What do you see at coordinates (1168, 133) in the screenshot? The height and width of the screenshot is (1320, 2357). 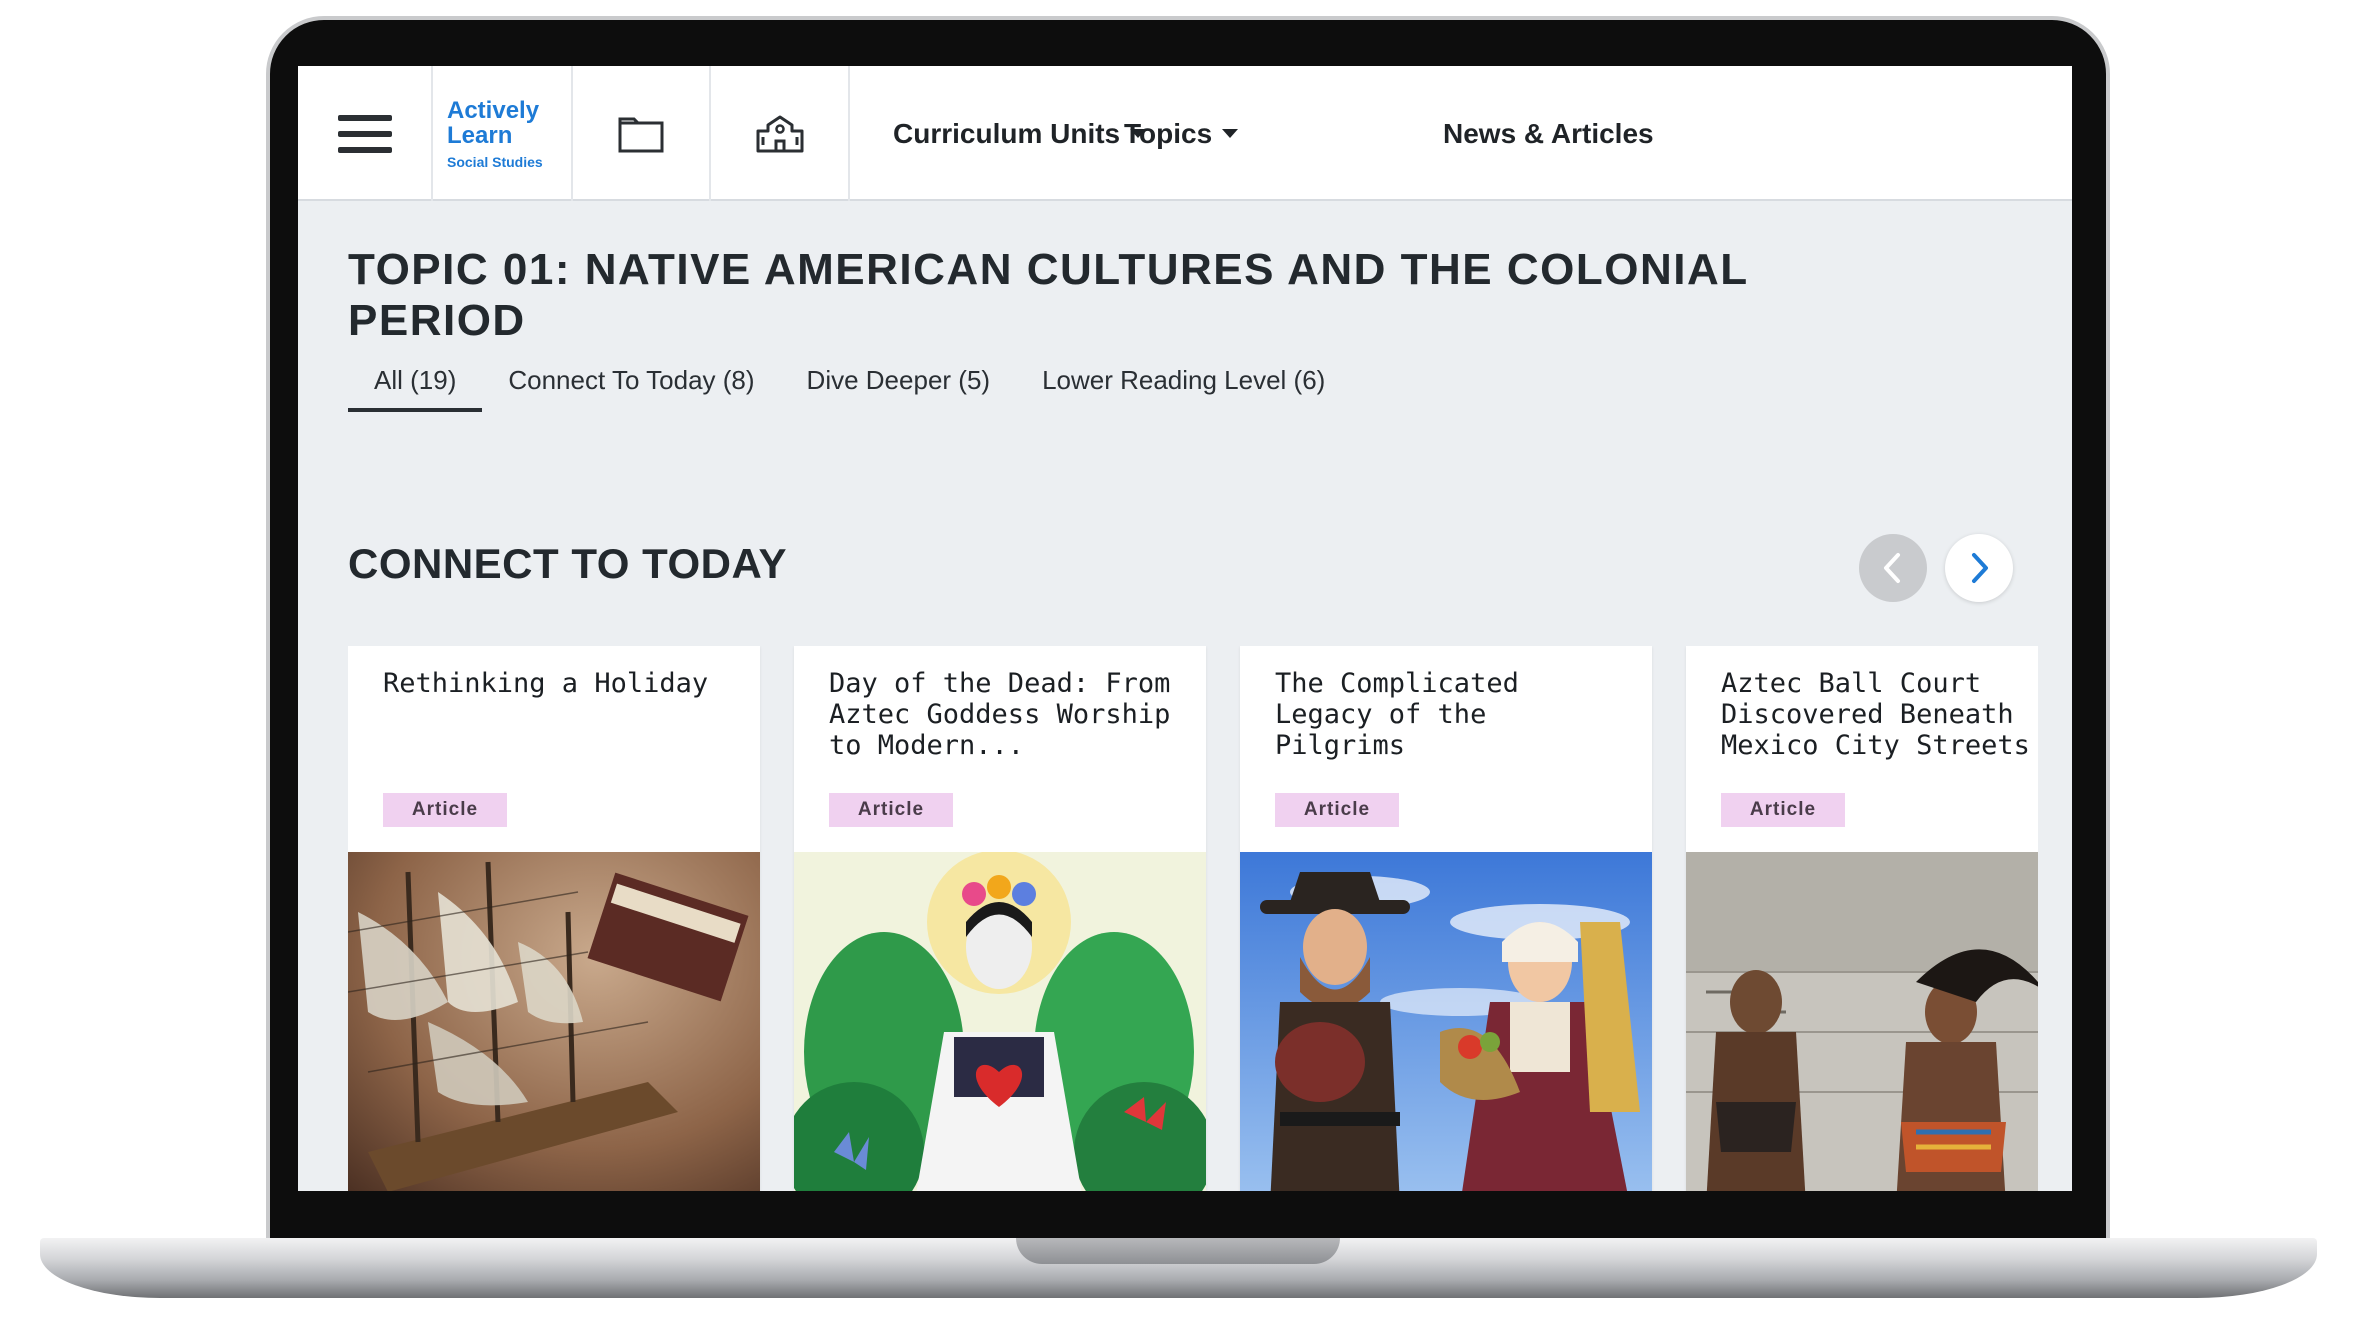 I see `nav-topics-label: Topics` at bounding box center [1168, 133].